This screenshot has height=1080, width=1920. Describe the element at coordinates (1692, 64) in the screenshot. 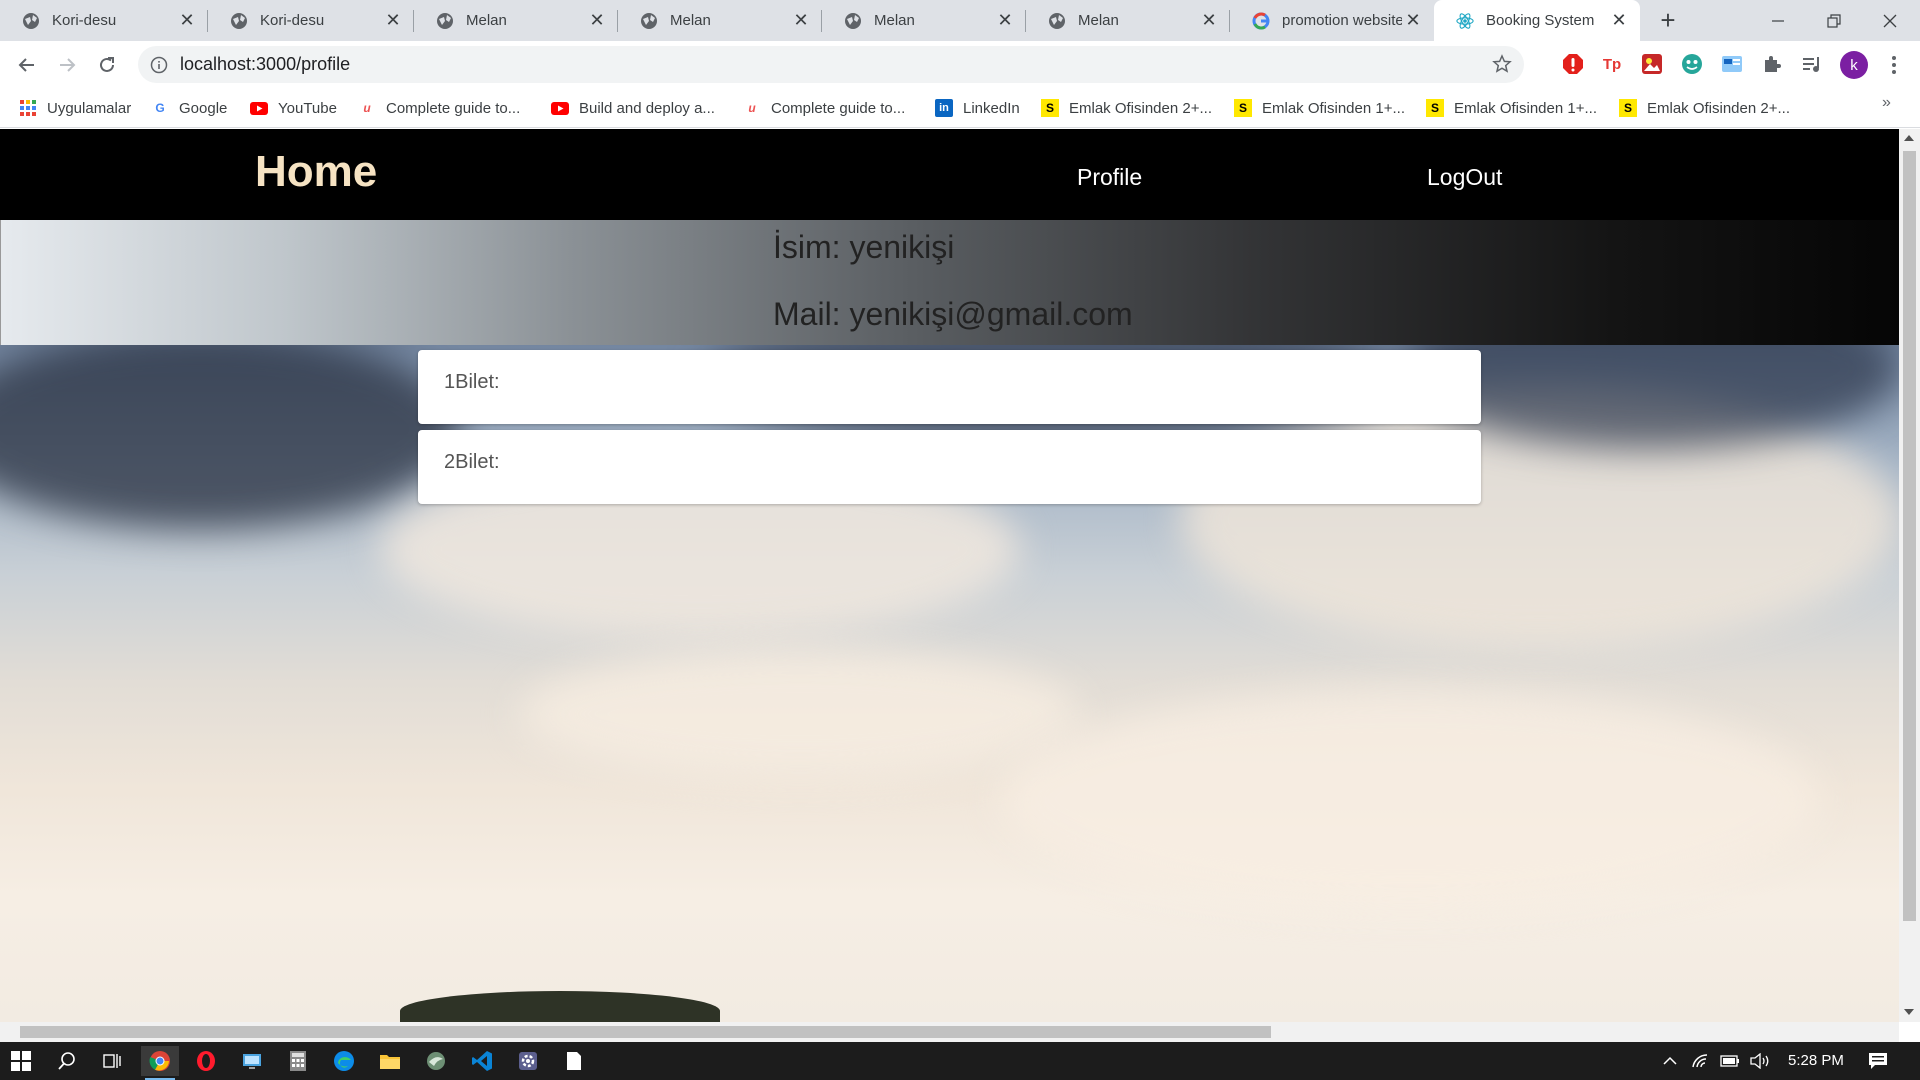

I see `face-extension-icon` at that location.